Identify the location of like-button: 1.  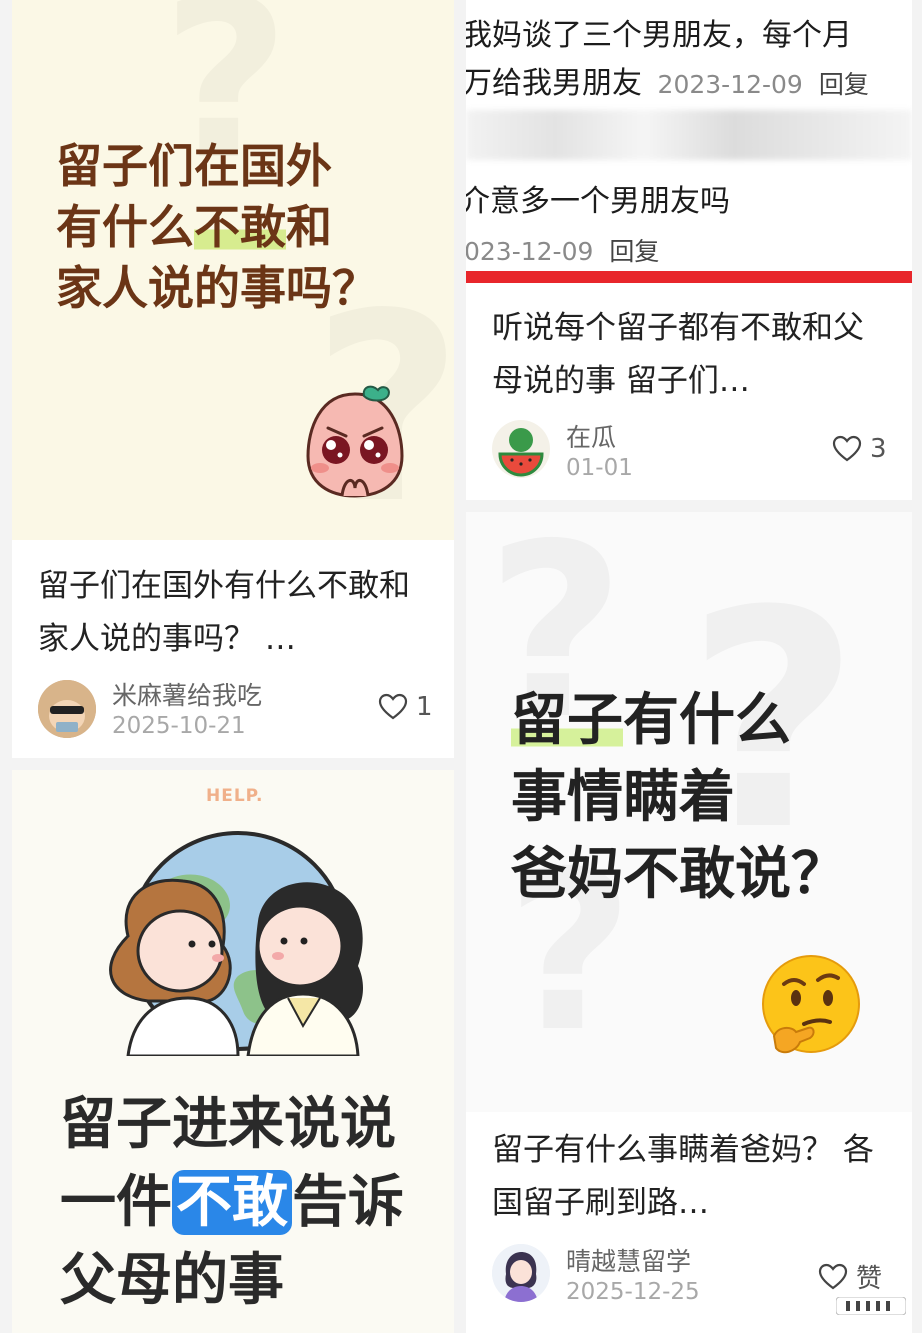
(405, 707).